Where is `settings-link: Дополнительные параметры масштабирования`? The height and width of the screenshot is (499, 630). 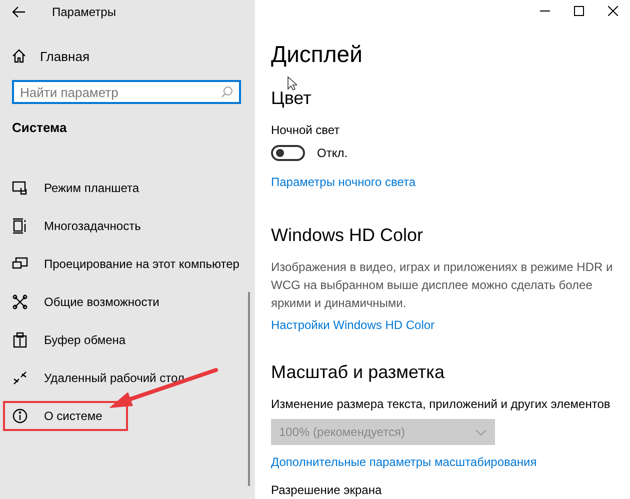
settings-link: Дополнительные параметры масштабирования is located at coordinates (450, 462).